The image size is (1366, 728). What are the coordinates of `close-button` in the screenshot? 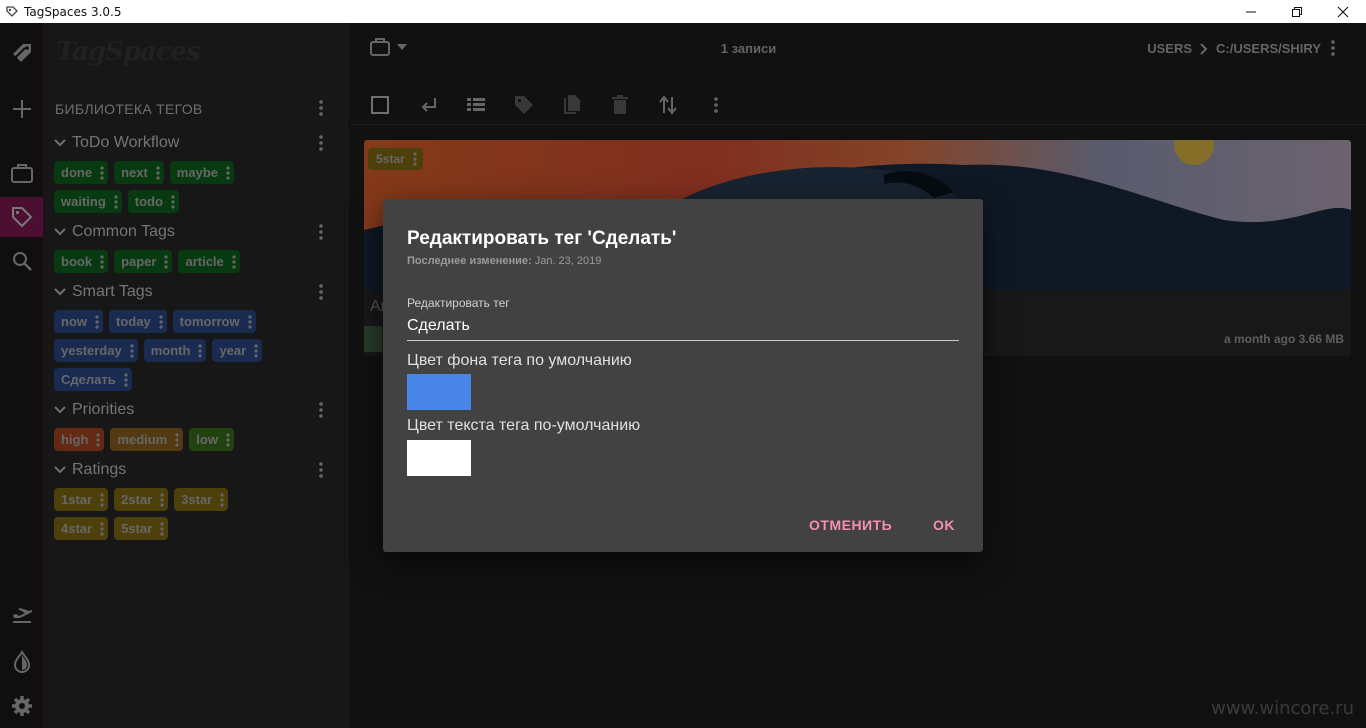 It's located at (1343, 11).